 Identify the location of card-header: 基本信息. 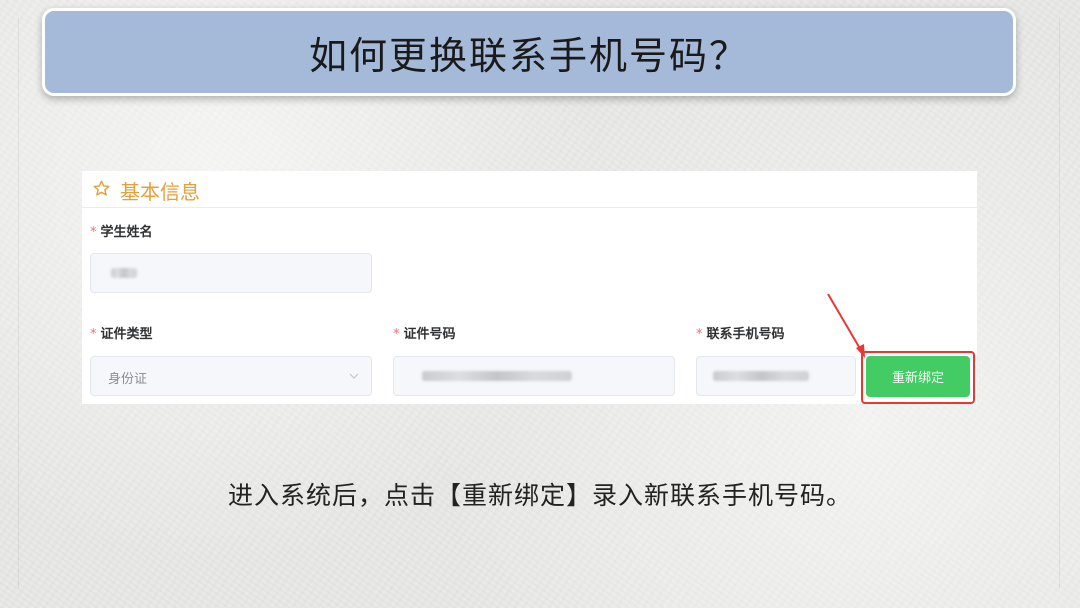
(529, 189).